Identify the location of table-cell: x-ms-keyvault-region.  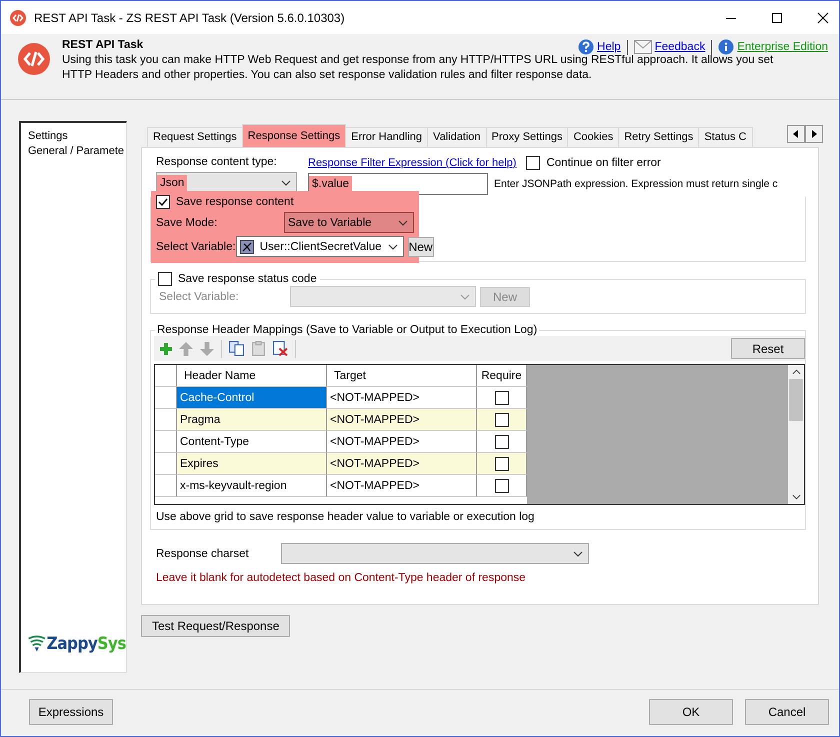
(252, 486).